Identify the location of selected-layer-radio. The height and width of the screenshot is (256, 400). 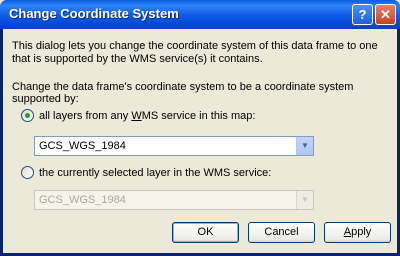
(27, 172).